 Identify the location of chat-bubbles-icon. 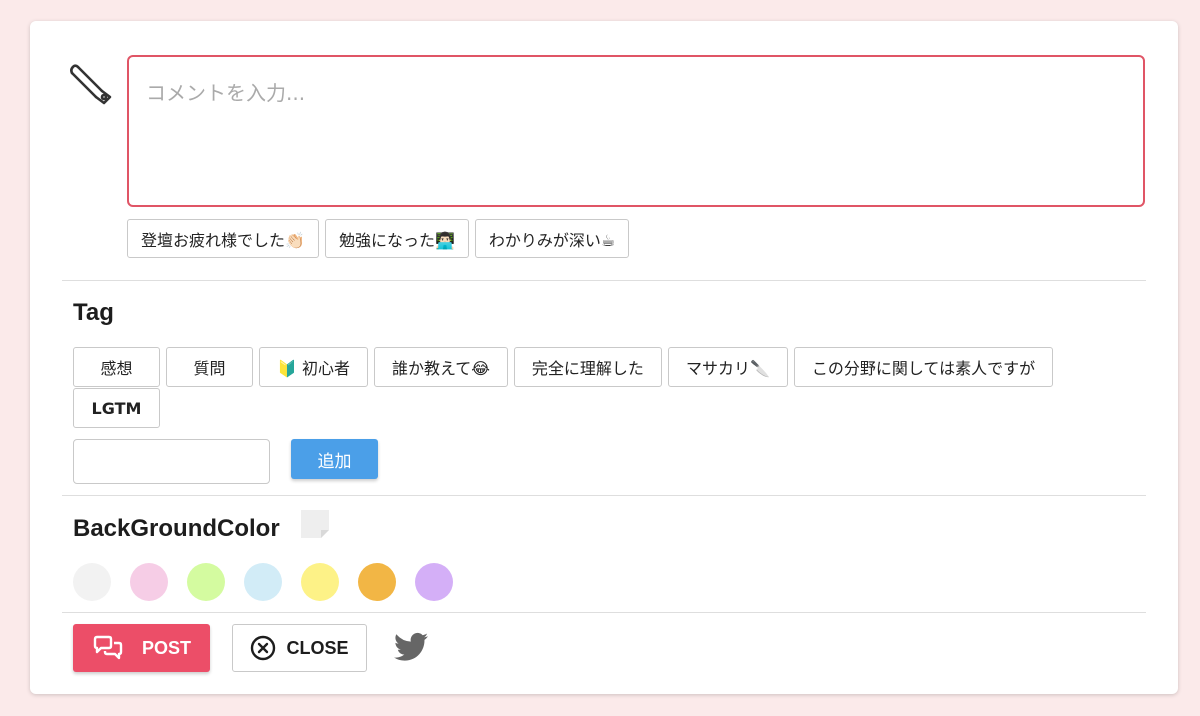
(108, 647).